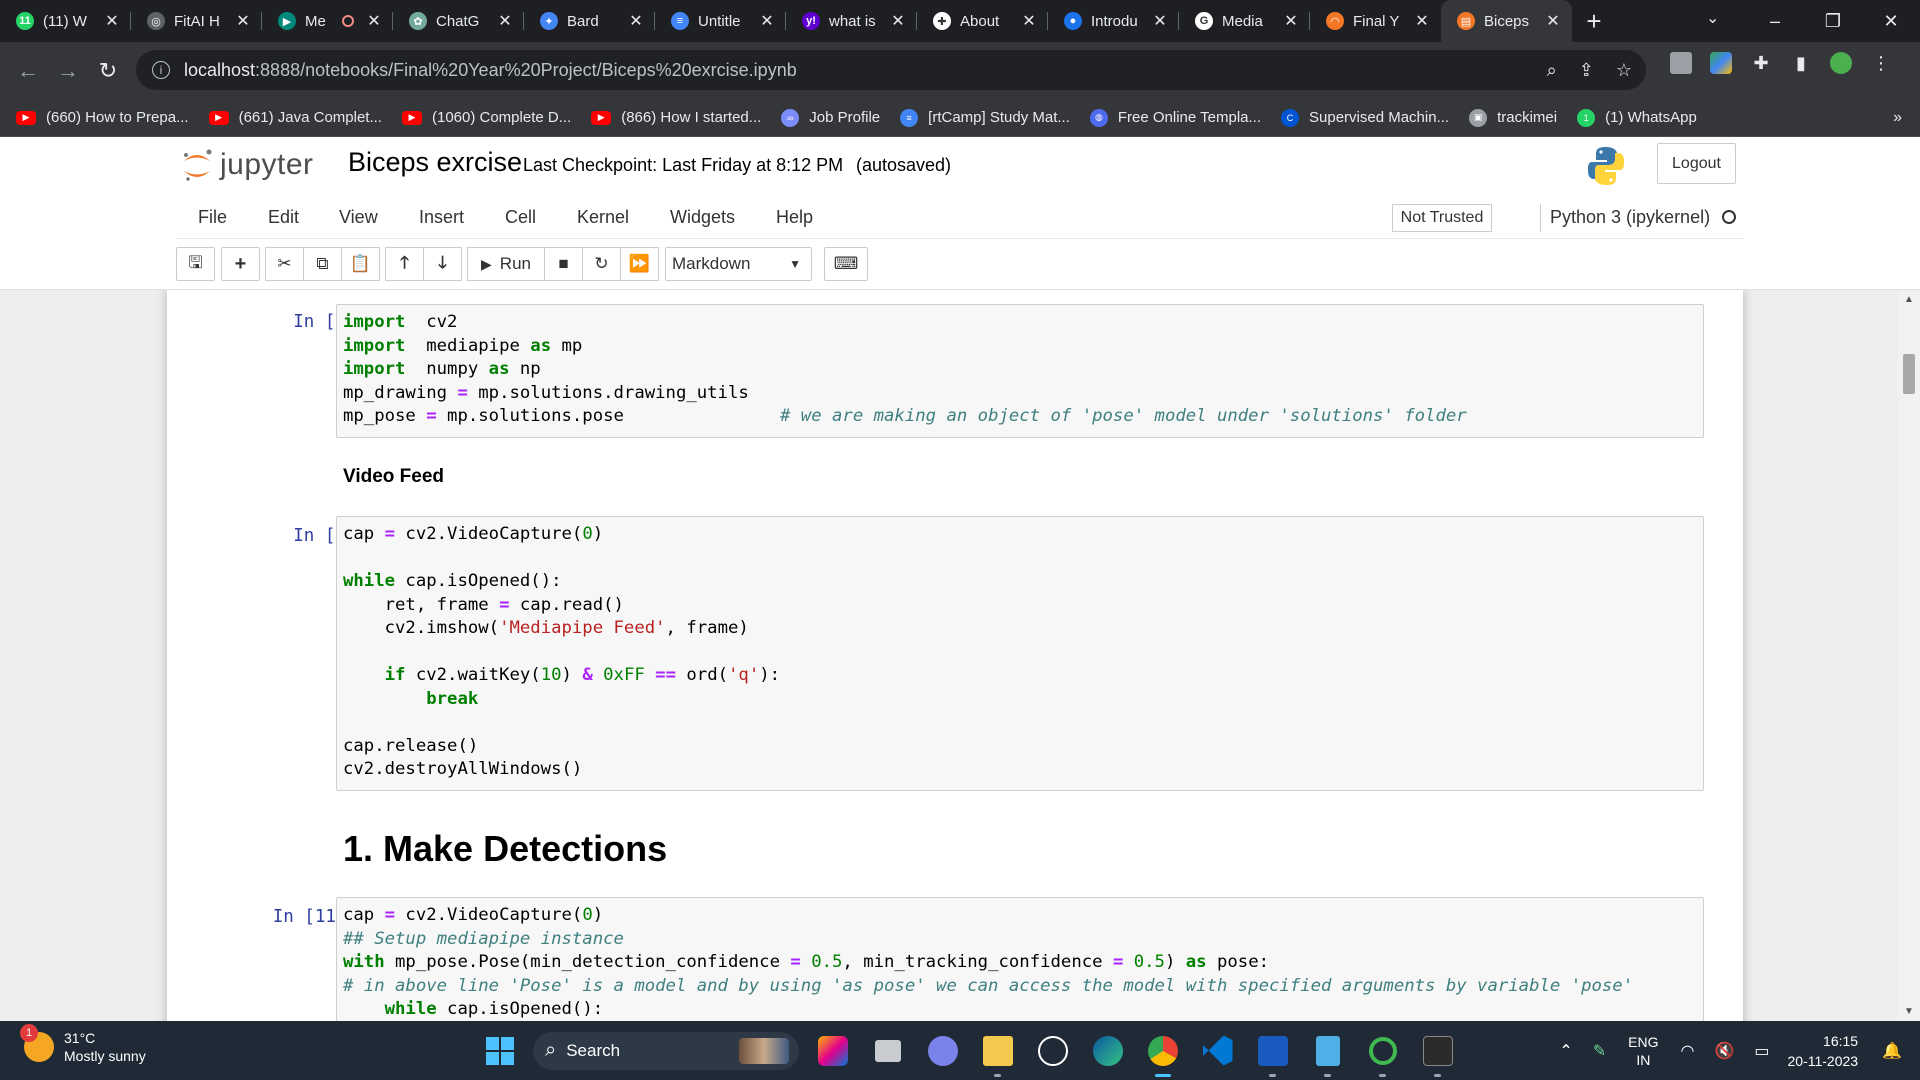 The height and width of the screenshot is (1080, 1920). What do you see at coordinates (1327, 1050) in the screenshot?
I see `notepad-icon` at bounding box center [1327, 1050].